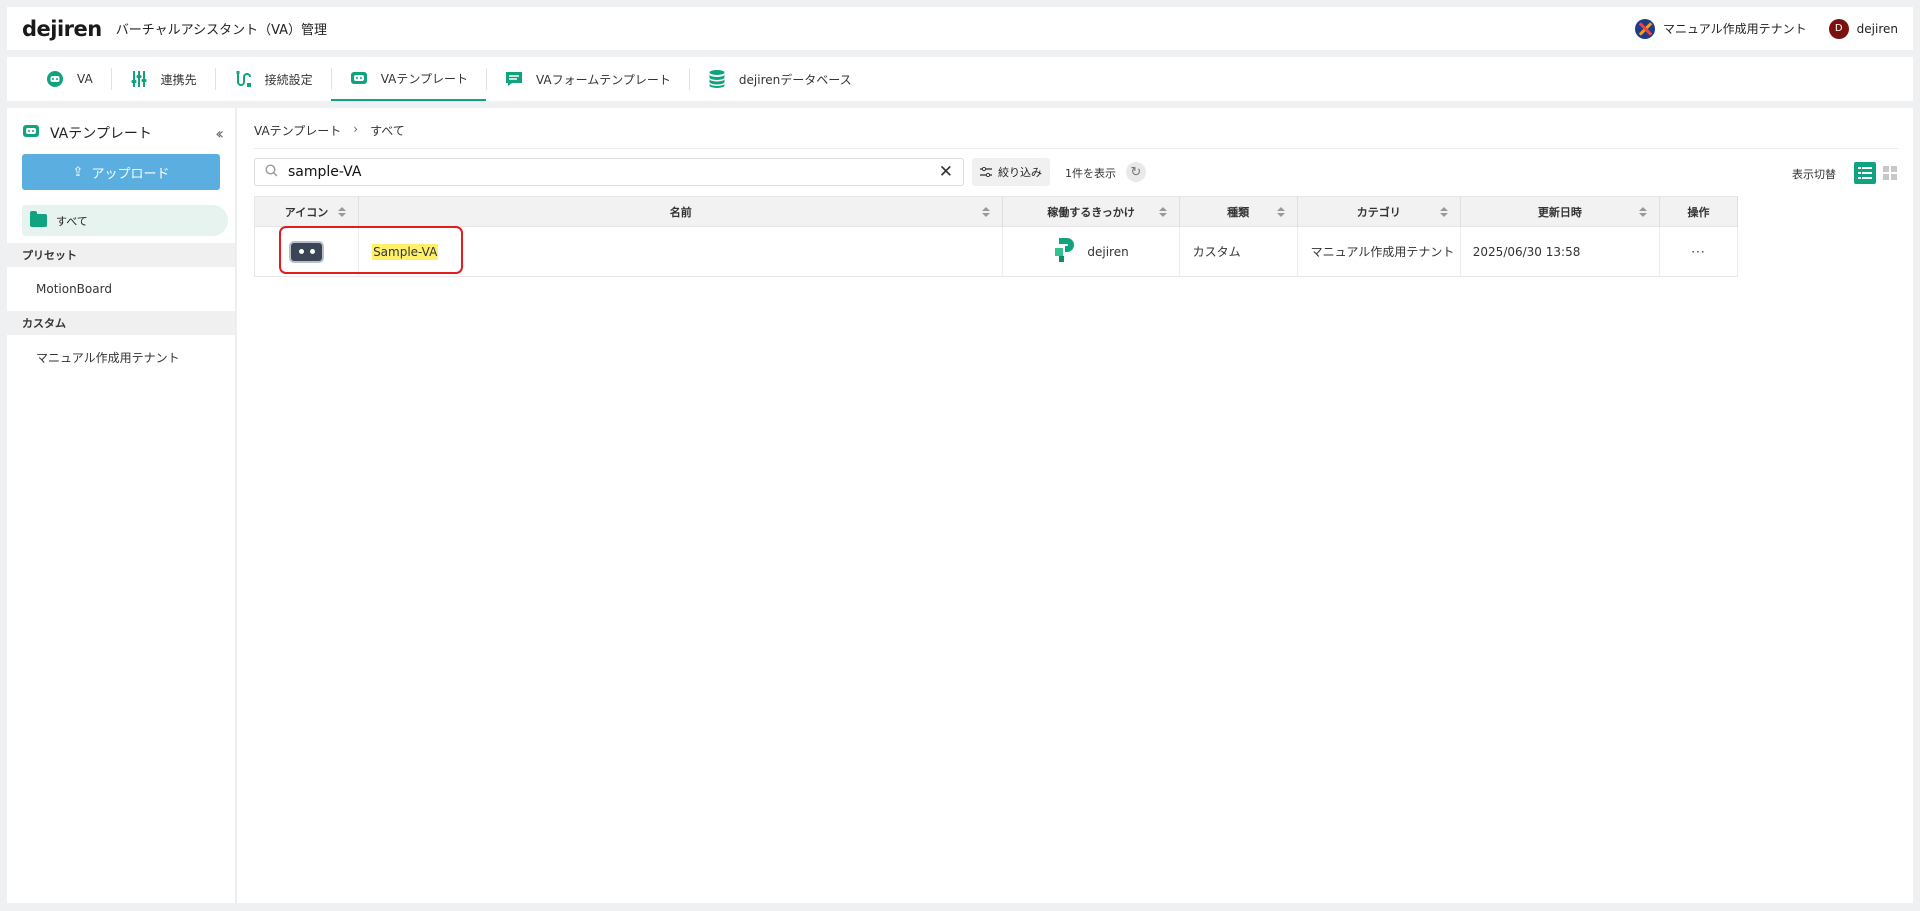 Image resolution: width=1920 pixels, height=911 pixels. What do you see at coordinates (1238, 211) in the screenshot?
I see `column-header-type: 種類` at bounding box center [1238, 211].